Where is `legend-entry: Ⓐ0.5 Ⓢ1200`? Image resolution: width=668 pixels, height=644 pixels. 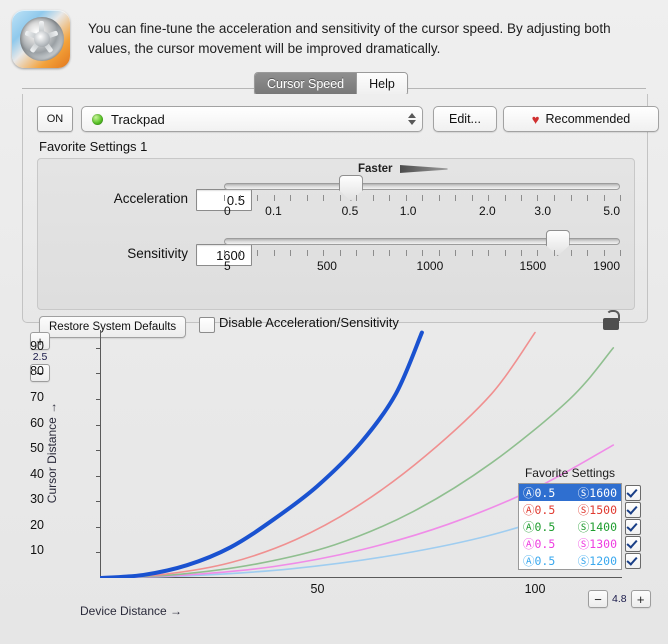
legend-entry: Ⓐ0.5 Ⓢ1200 is located at coordinates (570, 560).